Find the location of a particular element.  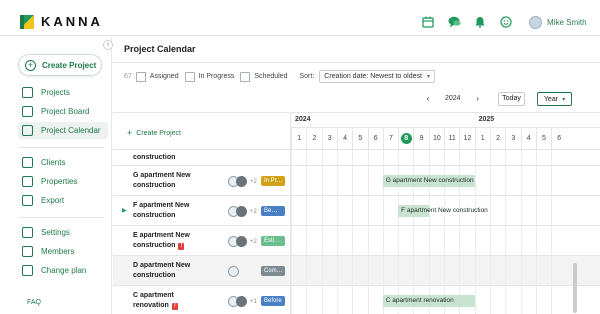

schedule-bar: G apartment New construction is located at coordinates (428, 181).